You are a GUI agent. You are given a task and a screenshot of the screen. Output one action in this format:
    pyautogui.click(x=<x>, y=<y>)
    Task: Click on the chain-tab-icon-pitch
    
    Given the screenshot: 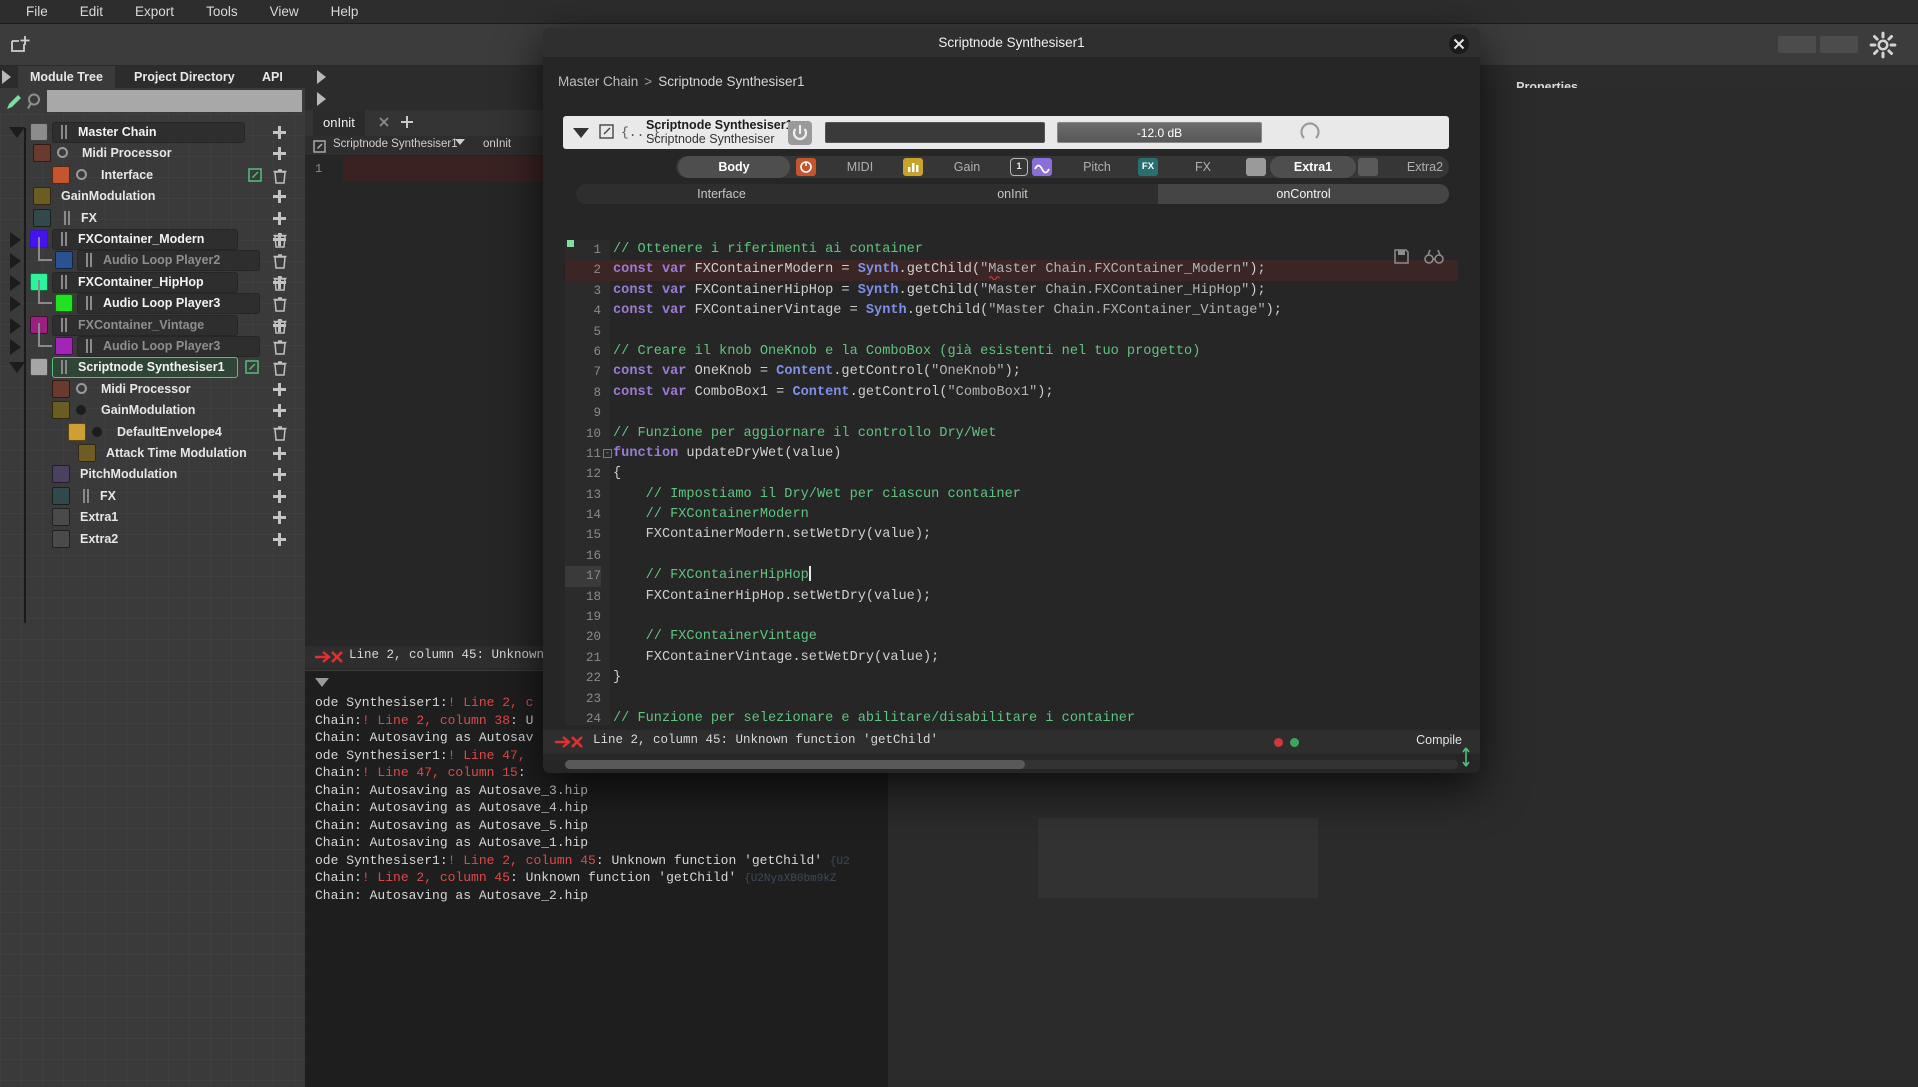 What is the action you would take?
    pyautogui.click(x=1042, y=167)
    